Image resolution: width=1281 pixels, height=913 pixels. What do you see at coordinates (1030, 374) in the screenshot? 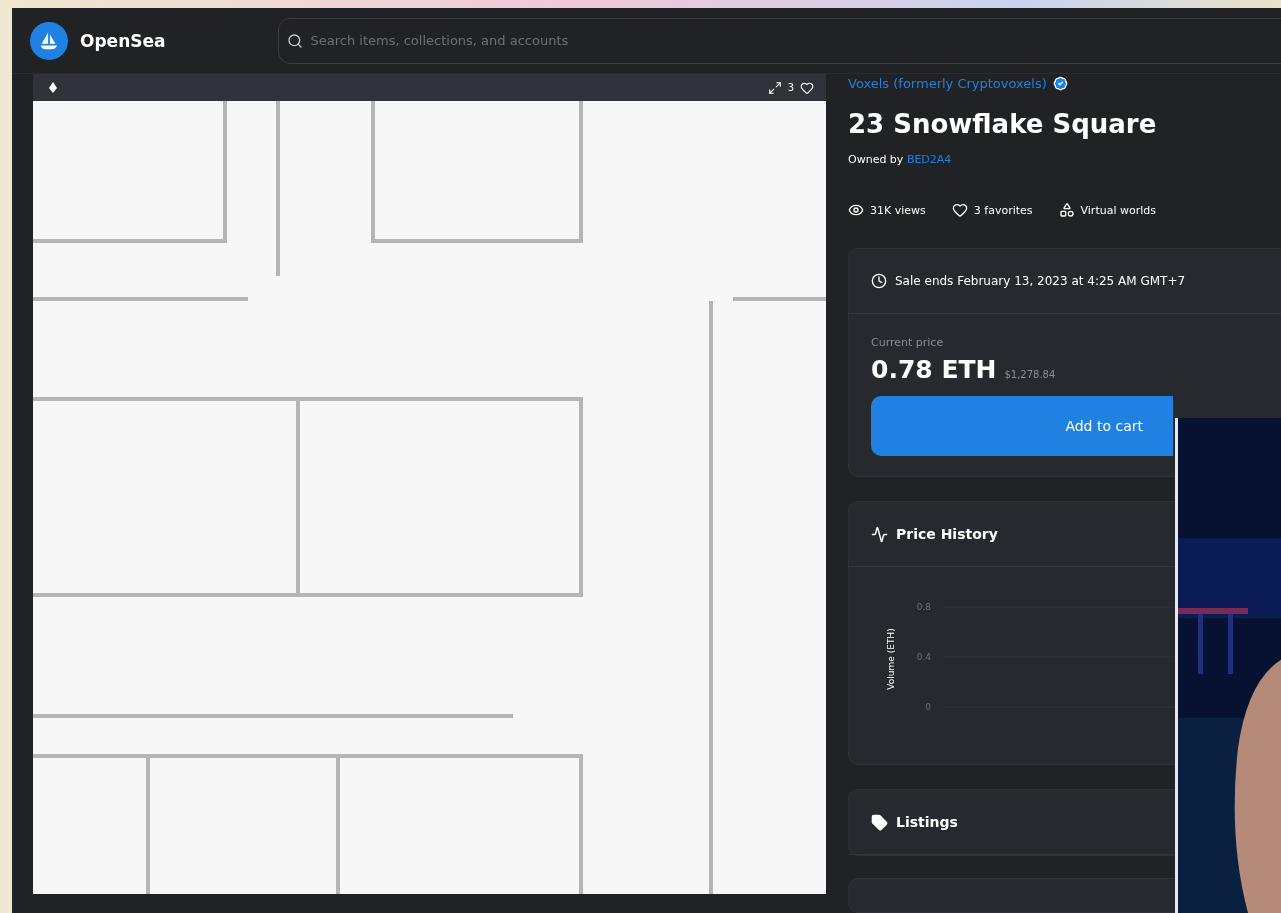
I see `price-usd: $1,278.84` at bounding box center [1030, 374].